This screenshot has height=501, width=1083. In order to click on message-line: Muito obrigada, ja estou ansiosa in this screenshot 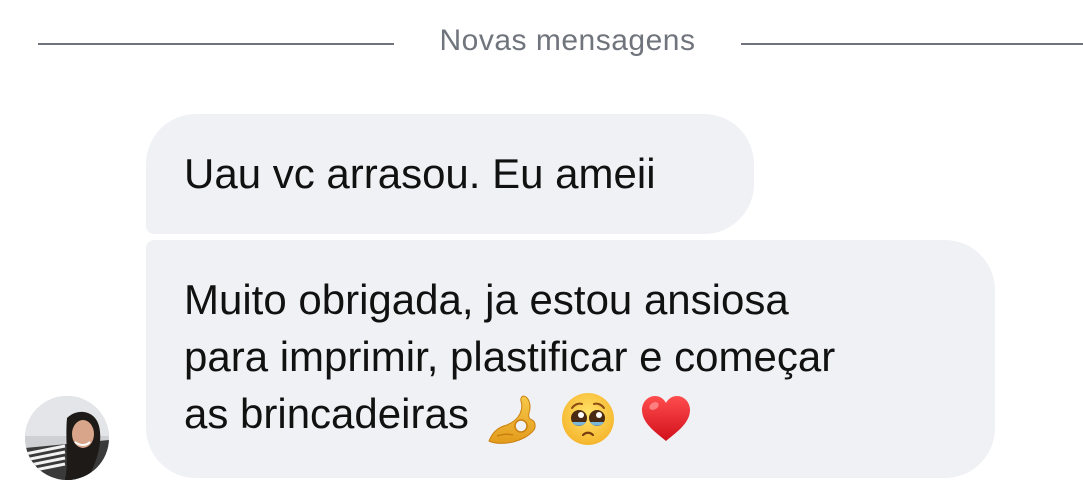, I will do `click(486, 299)`.